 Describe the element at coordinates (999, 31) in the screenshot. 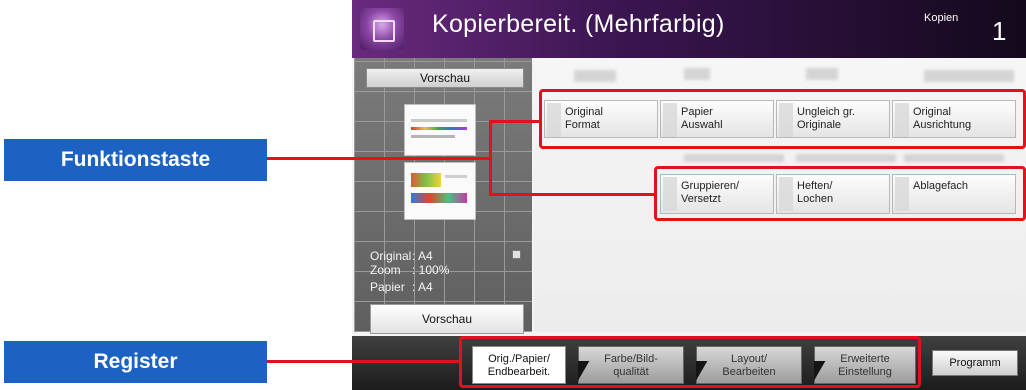

I see `copies-count: 1` at that location.